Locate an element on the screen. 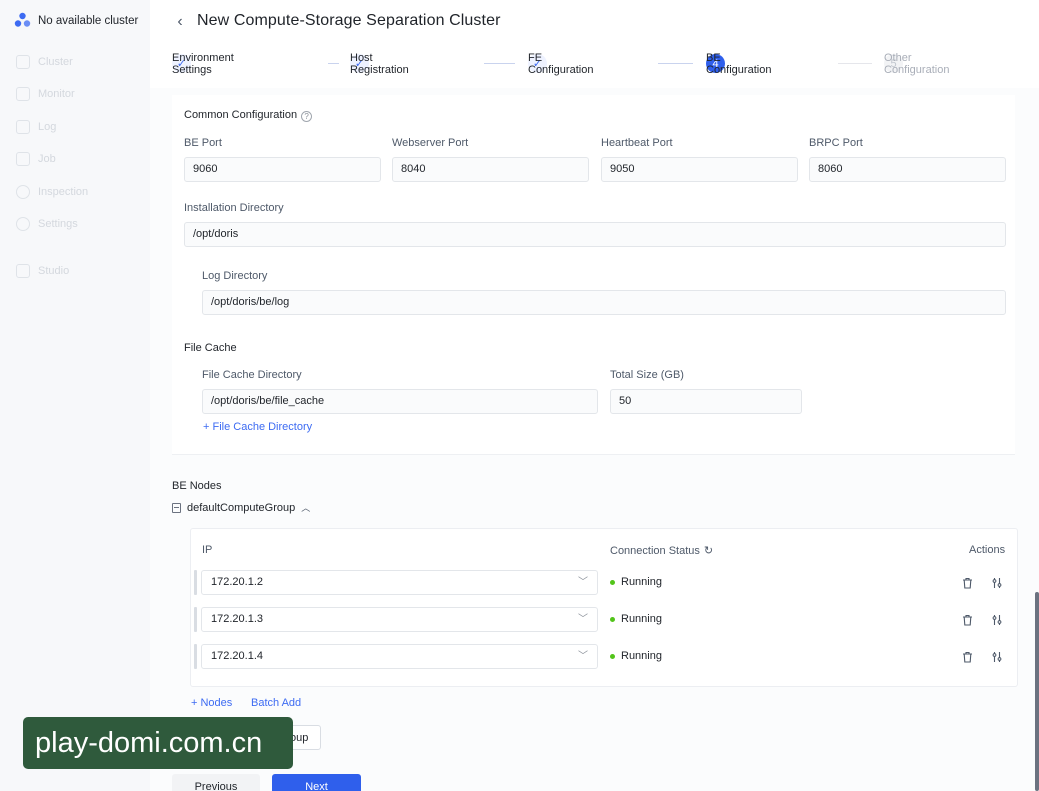 The width and height of the screenshot is (1039, 791). file-cache-directory-label: File Cache Directory is located at coordinates (252, 375).